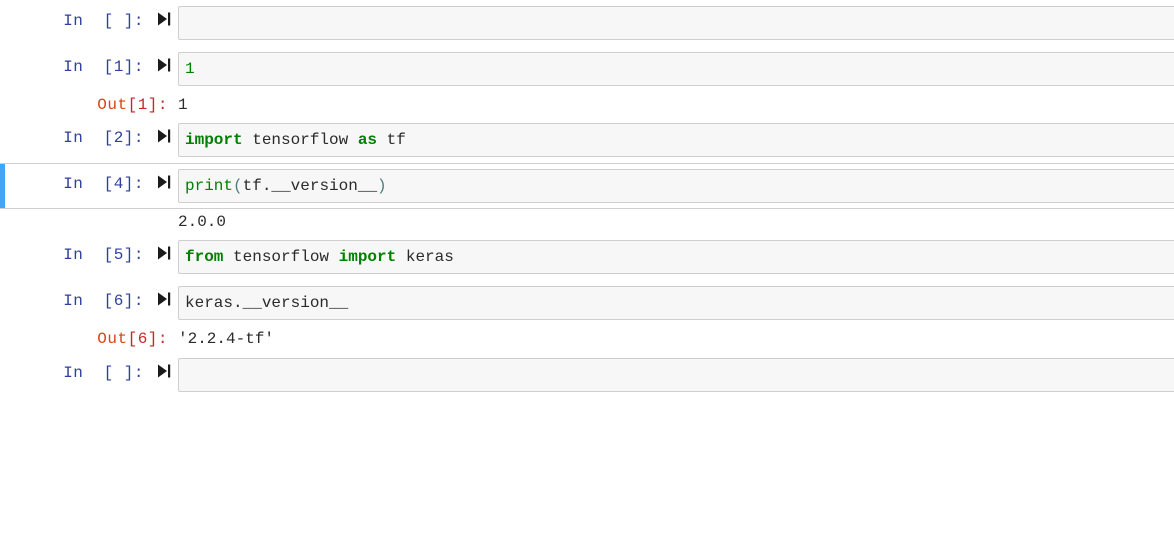  Describe the element at coordinates (147, 339) in the screenshot. I see `output-prompt-index: [6]:` at that location.